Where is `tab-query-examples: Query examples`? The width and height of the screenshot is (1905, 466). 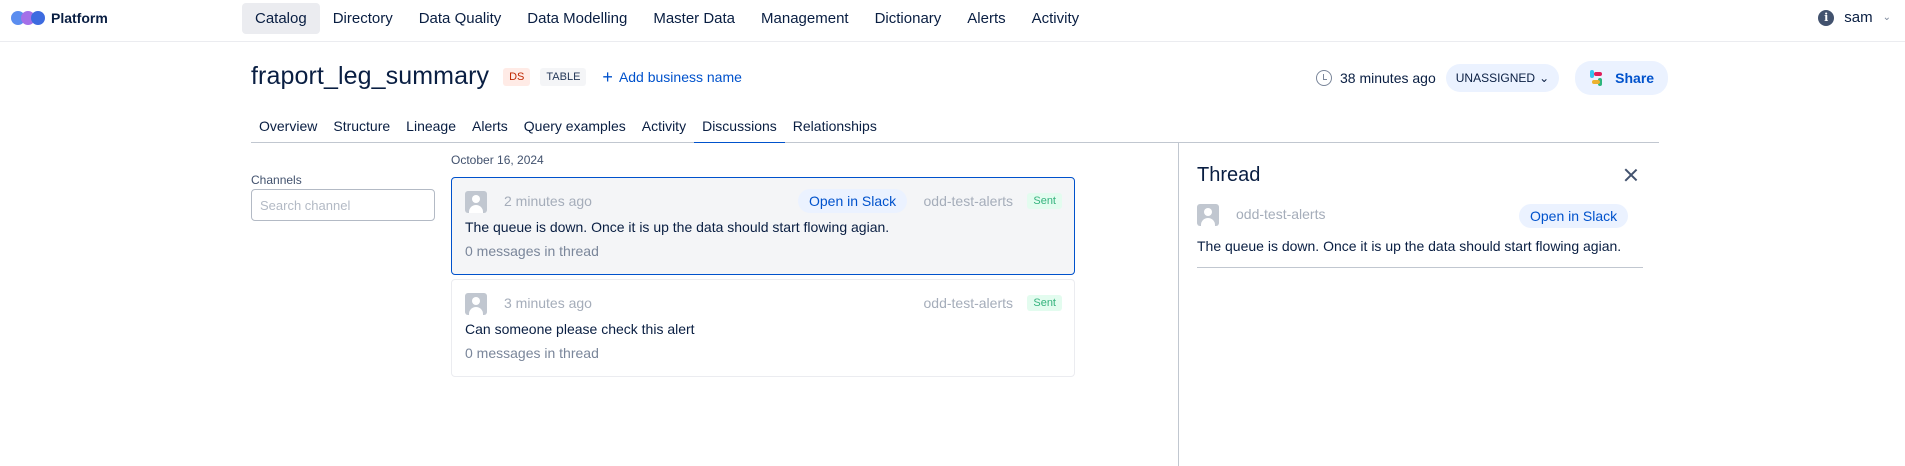 tab-query-examples: Query examples is located at coordinates (575, 128).